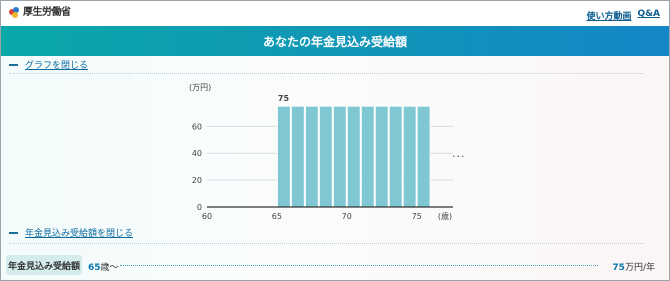 This screenshot has height=281, width=670. What do you see at coordinates (44, 265) in the screenshot?
I see `summary-badge: 年金見込み受給額` at bounding box center [44, 265].